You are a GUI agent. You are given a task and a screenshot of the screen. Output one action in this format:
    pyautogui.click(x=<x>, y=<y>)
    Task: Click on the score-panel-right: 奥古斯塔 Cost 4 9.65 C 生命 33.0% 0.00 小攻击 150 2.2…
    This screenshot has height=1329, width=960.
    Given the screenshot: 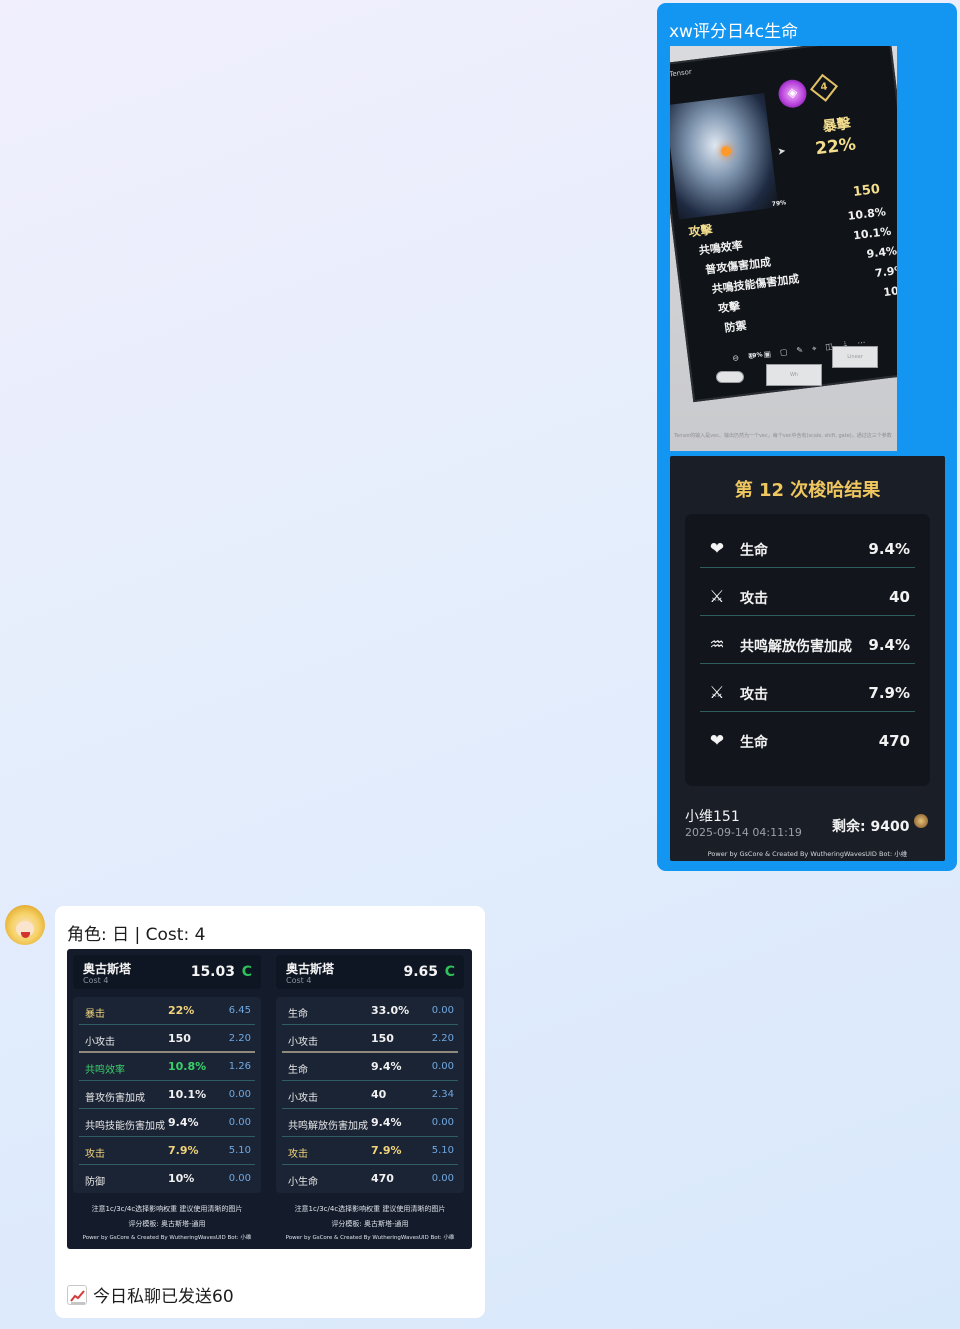 What is the action you would take?
    pyautogui.click(x=370, y=1099)
    